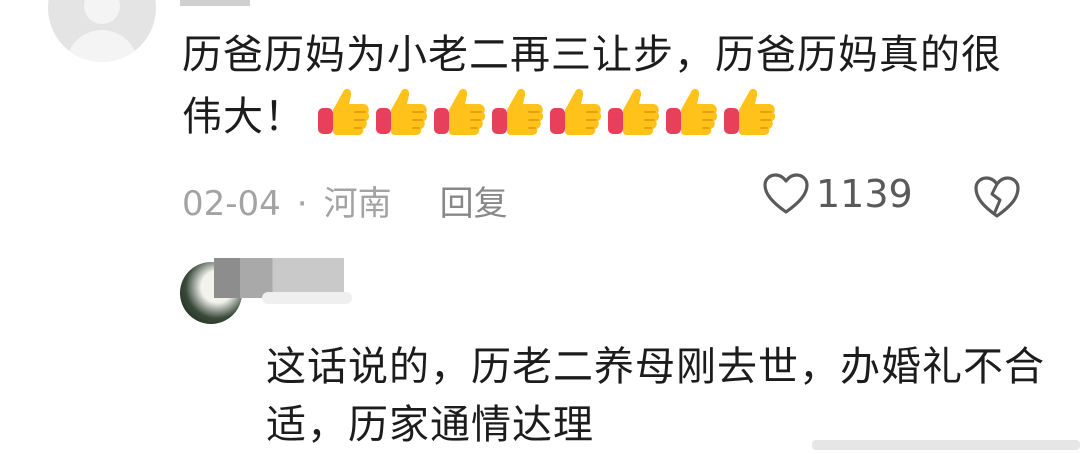 The image size is (1080, 454). What do you see at coordinates (946, 445) in the screenshot?
I see `watermark` at bounding box center [946, 445].